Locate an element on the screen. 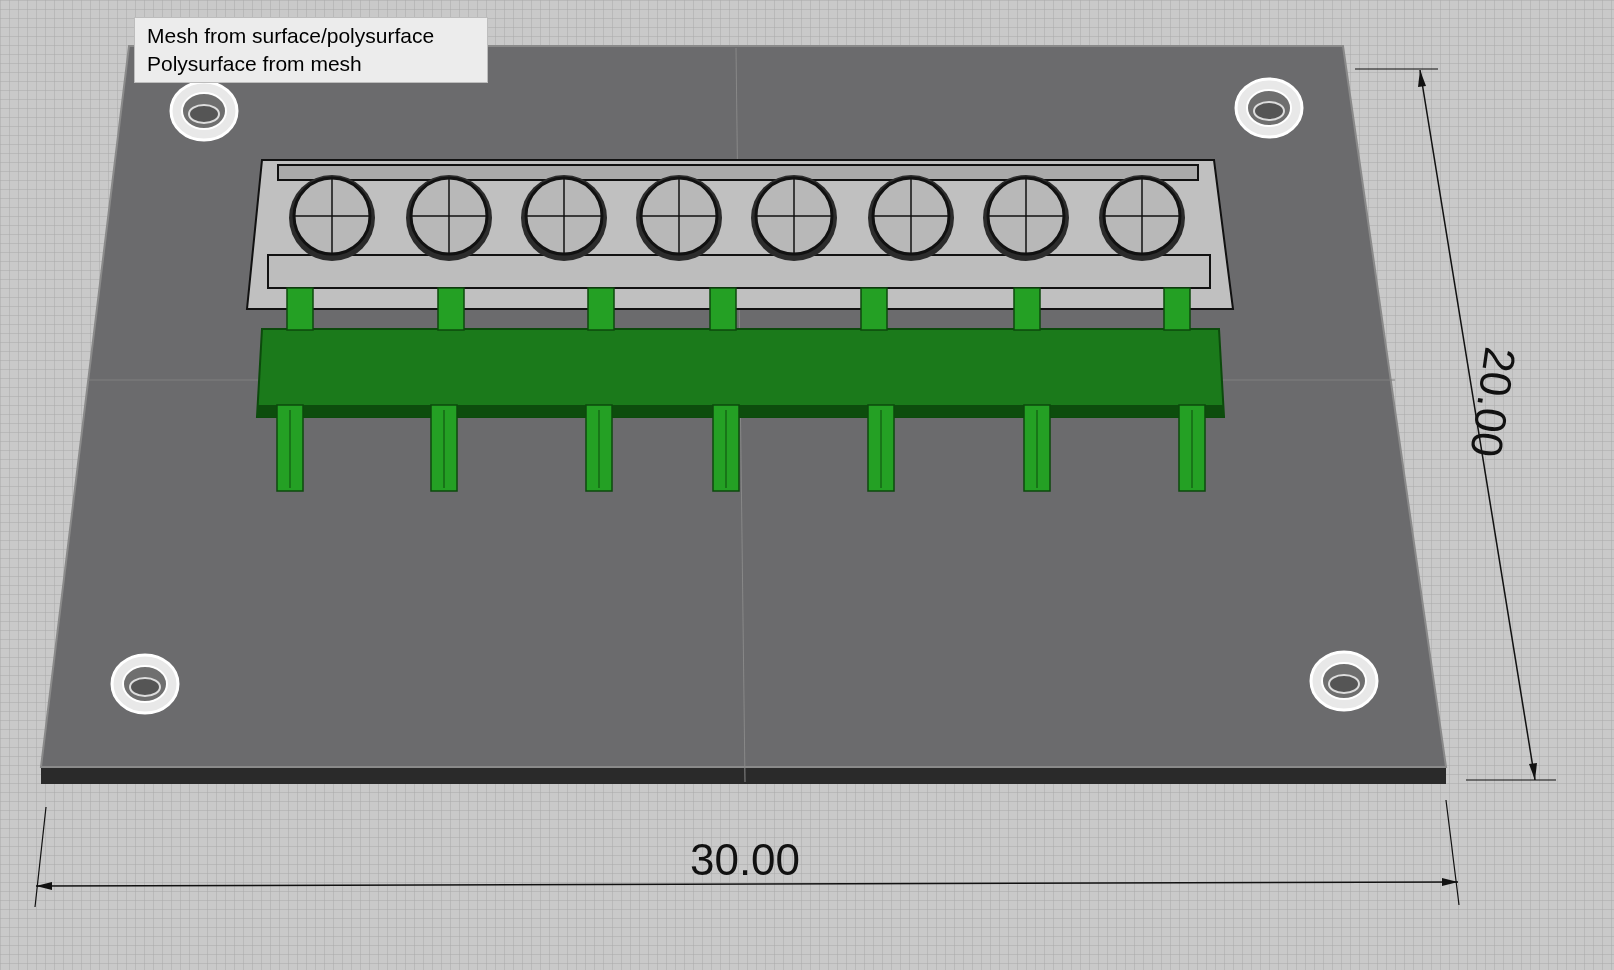 The image size is (1614, 970). dimension-label: 20.00 is located at coordinates (1493, 402).